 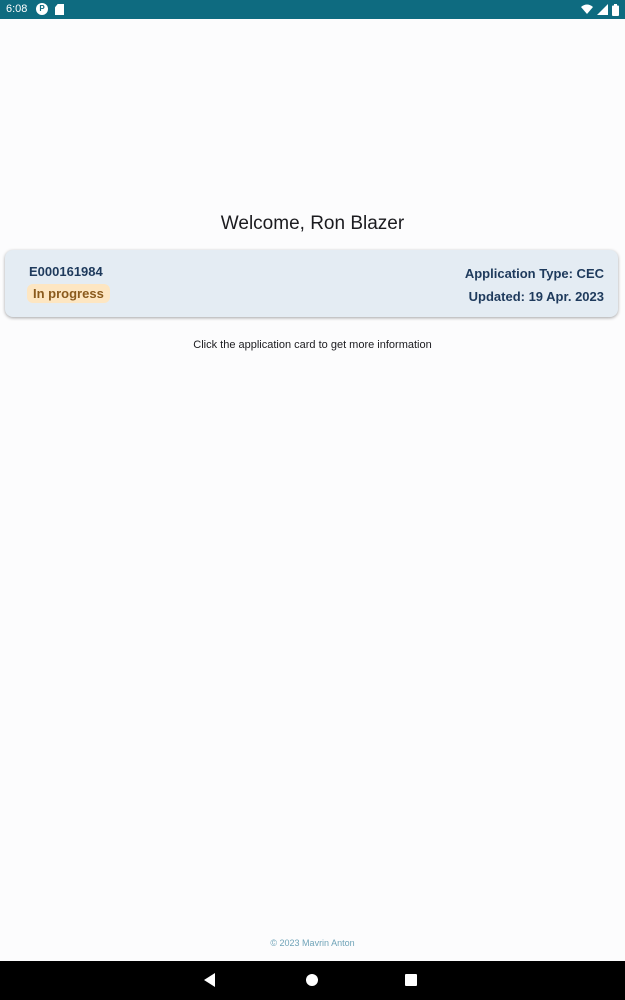 I want to click on signal-icon, so click(x=602, y=9).